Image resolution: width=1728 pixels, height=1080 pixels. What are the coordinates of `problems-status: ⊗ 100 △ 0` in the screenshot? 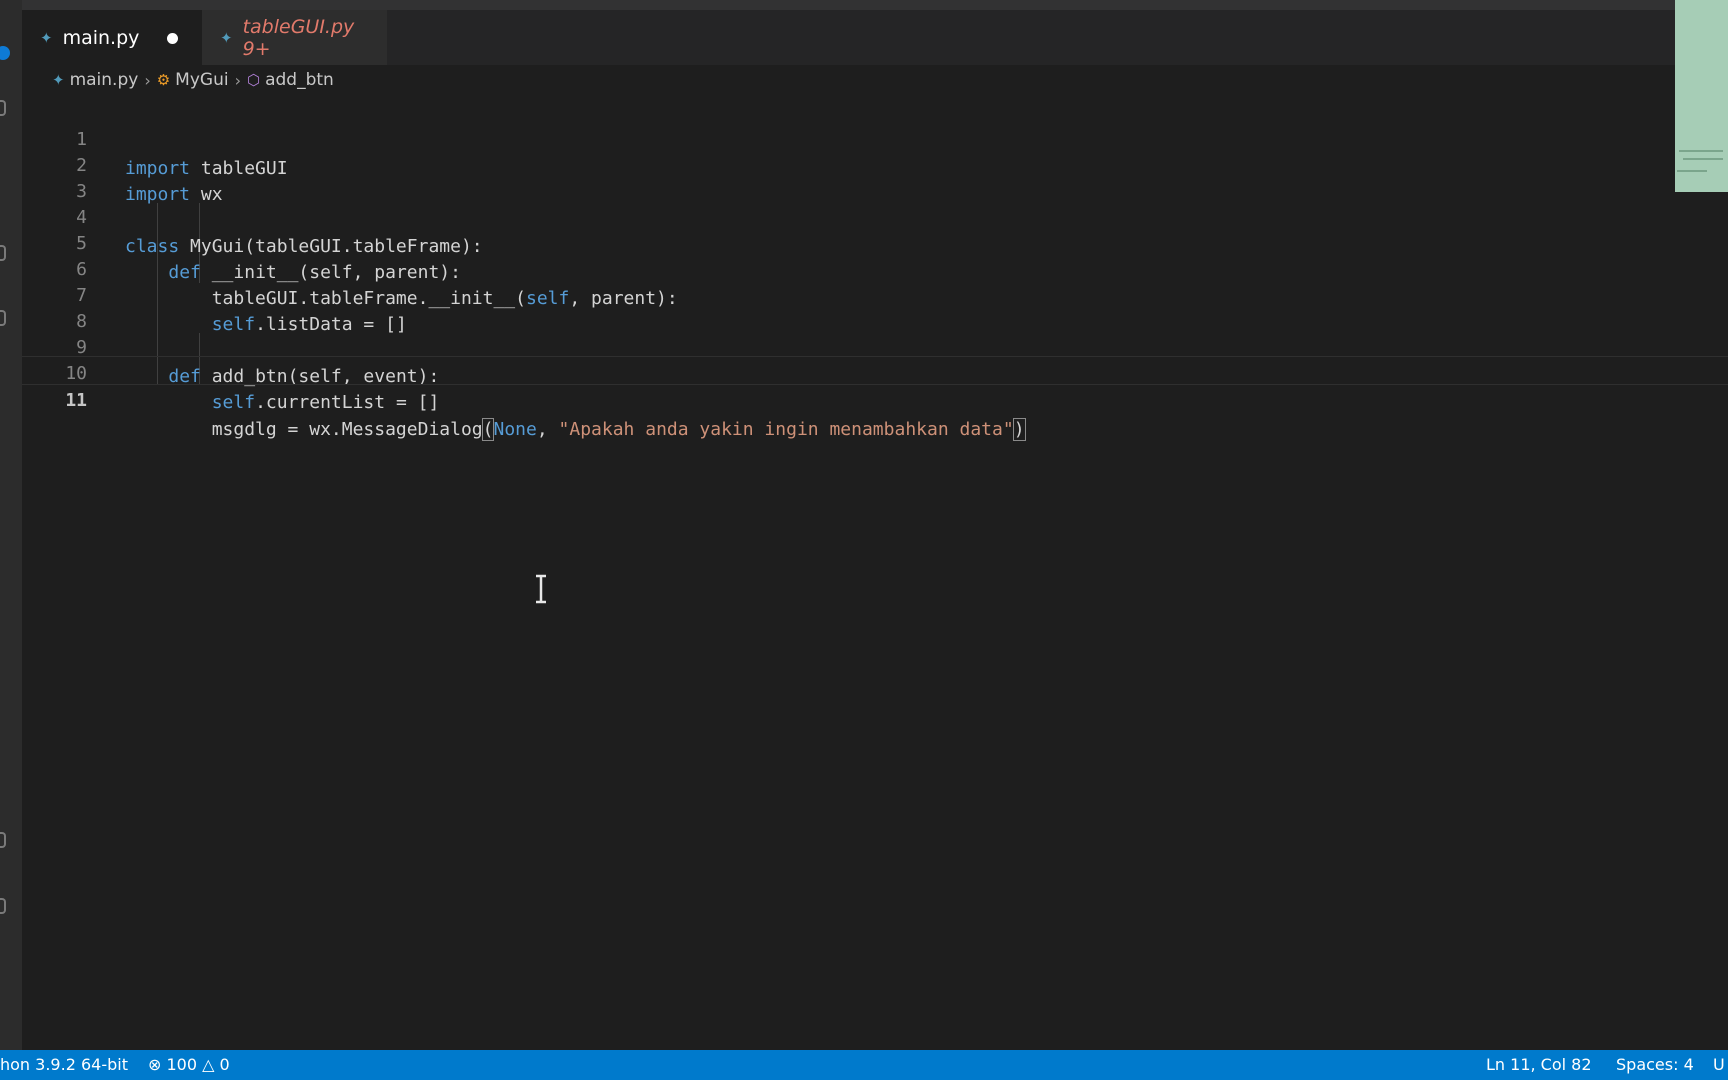 It's located at (189, 1065).